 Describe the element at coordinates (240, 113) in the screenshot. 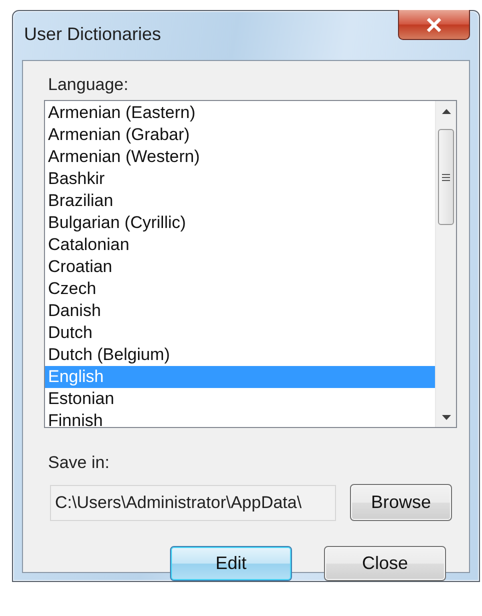

I see `language-item: Armenian (Eastern)` at that location.